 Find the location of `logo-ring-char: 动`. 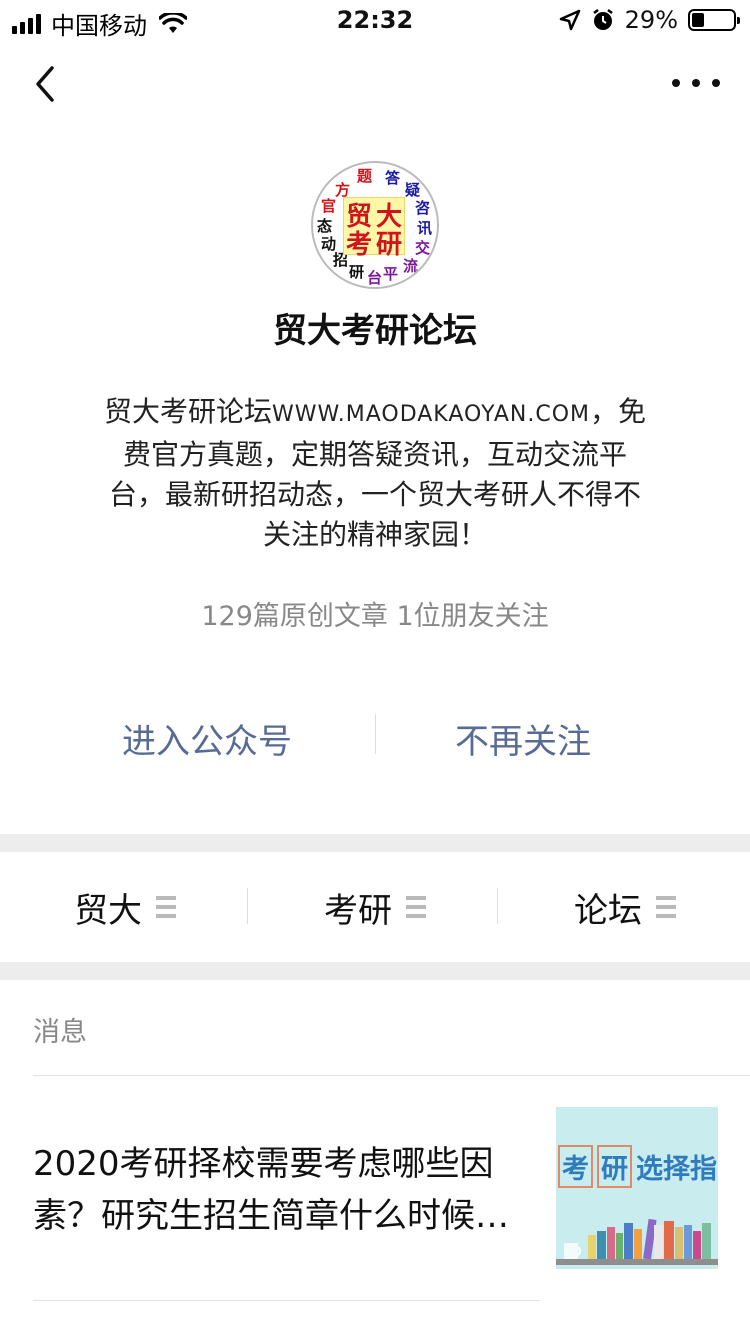

logo-ring-char: 动 is located at coordinates (329, 244).